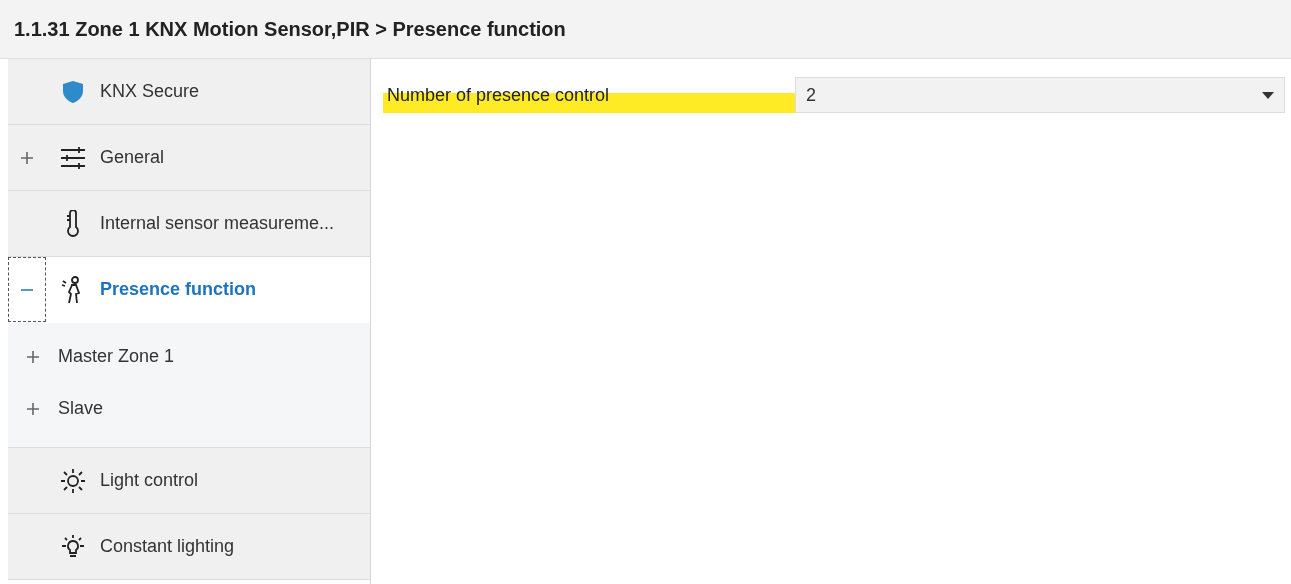  What do you see at coordinates (1040, 95) in the screenshot?
I see `dropdown: 2` at bounding box center [1040, 95].